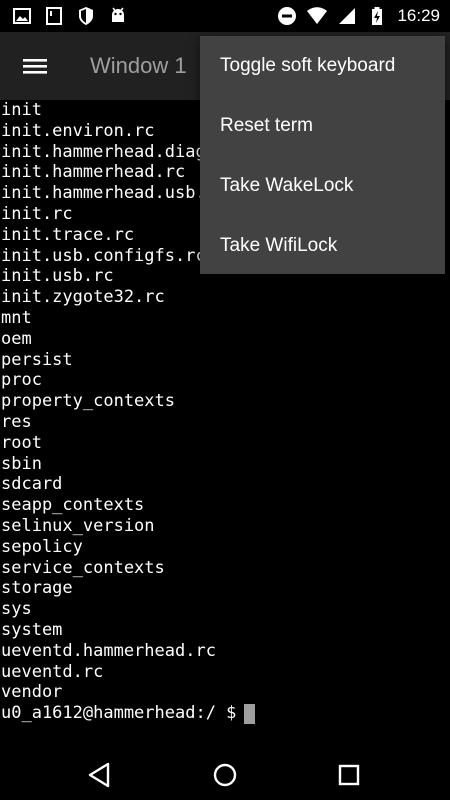  What do you see at coordinates (37, 359) in the screenshot?
I see `terminal-line: persist` at bounding box center [37, 359].